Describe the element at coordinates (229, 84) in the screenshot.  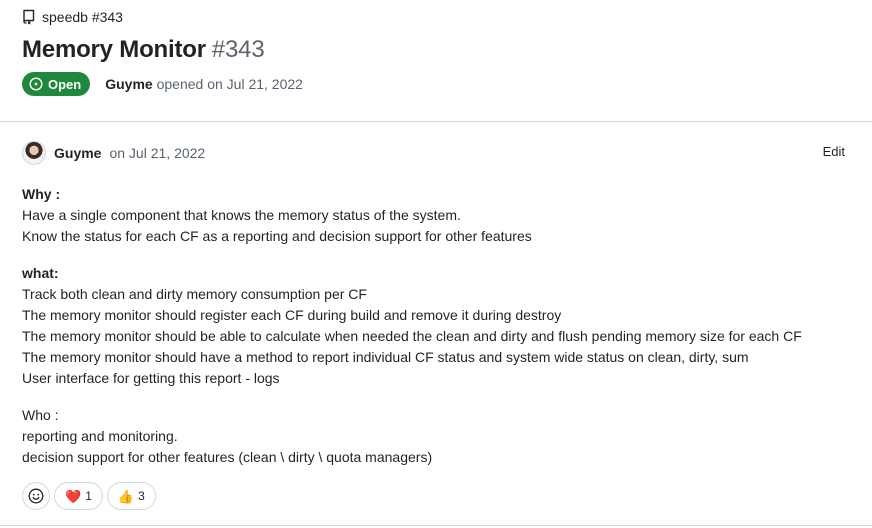
I see `issue-opened-text: opened on Jul 21, 2022` at that location.